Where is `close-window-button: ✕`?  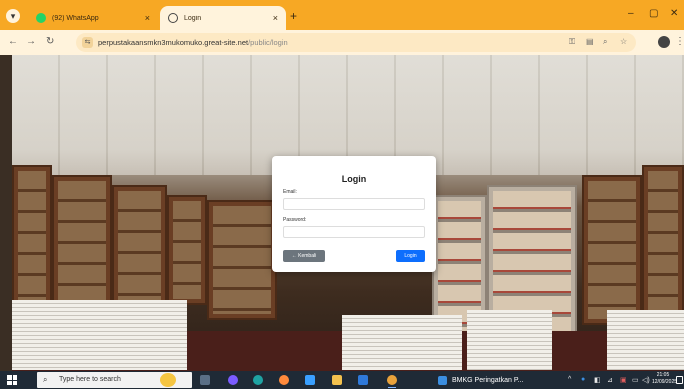
close-window-button: ✕ is located at coordinates (674, 13).